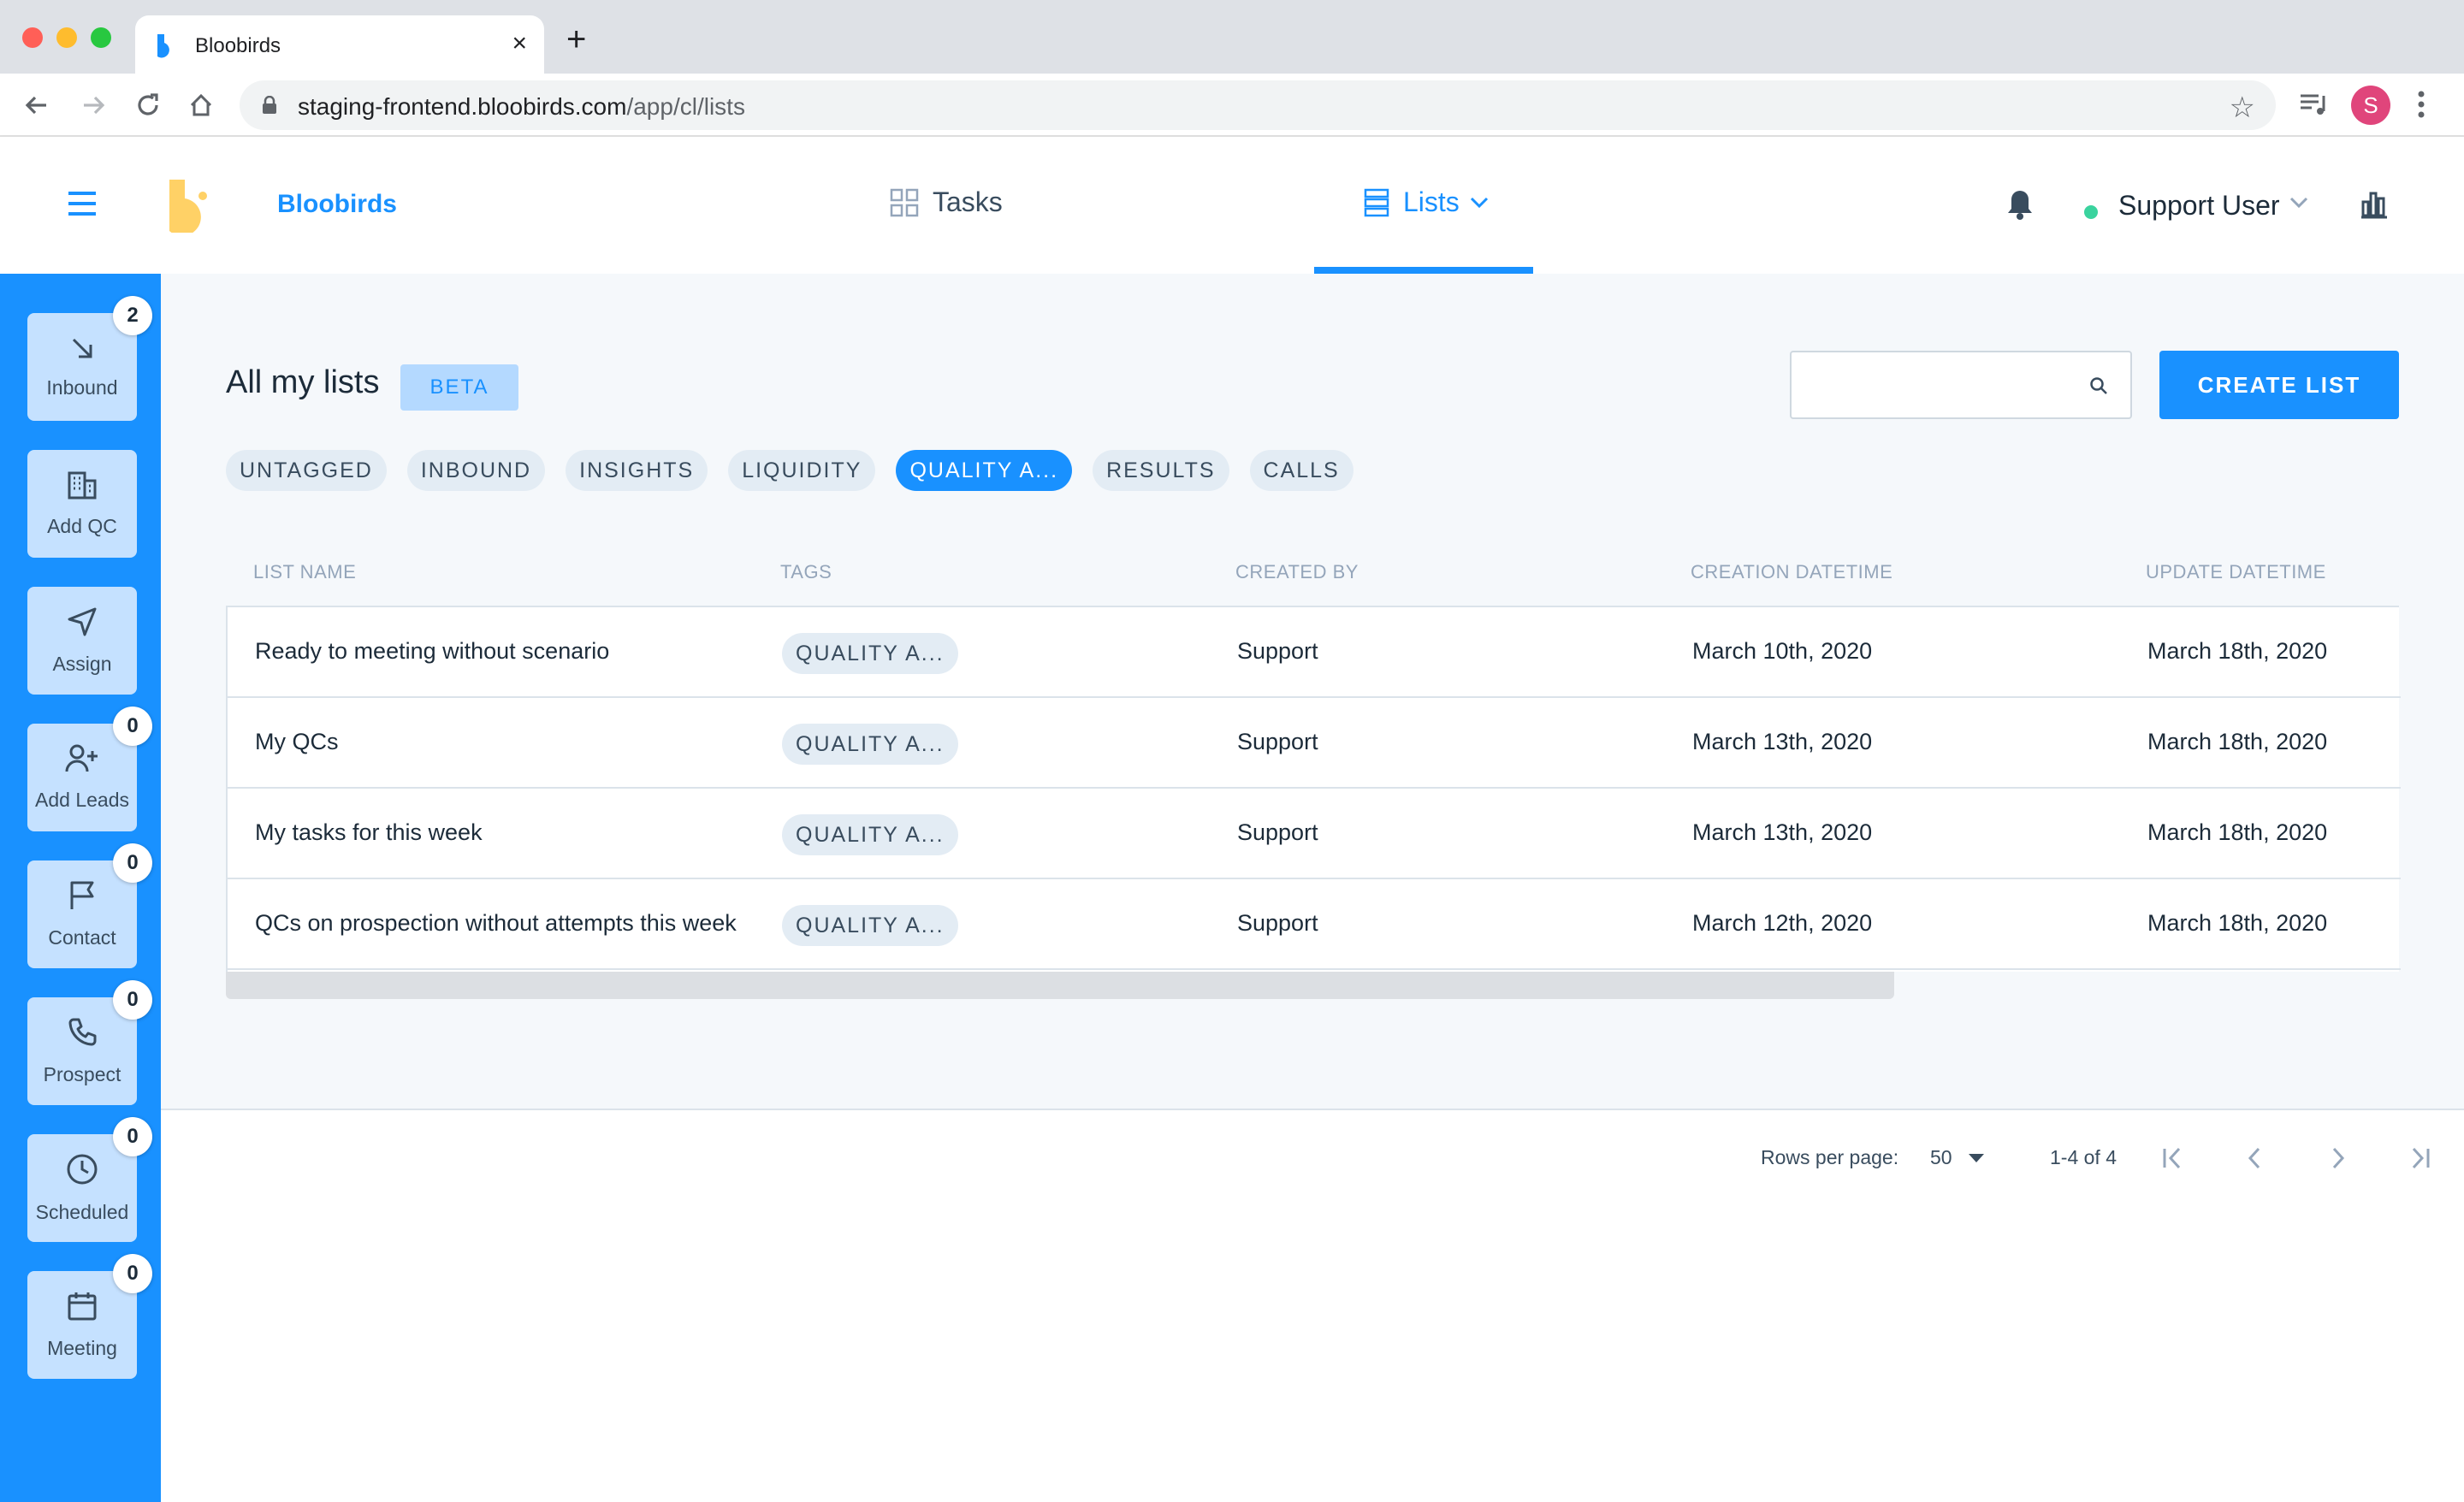 This screenshot has height=1502, width=2464. I want to click on url-path: /app/cl/lists, so click(685, 106).